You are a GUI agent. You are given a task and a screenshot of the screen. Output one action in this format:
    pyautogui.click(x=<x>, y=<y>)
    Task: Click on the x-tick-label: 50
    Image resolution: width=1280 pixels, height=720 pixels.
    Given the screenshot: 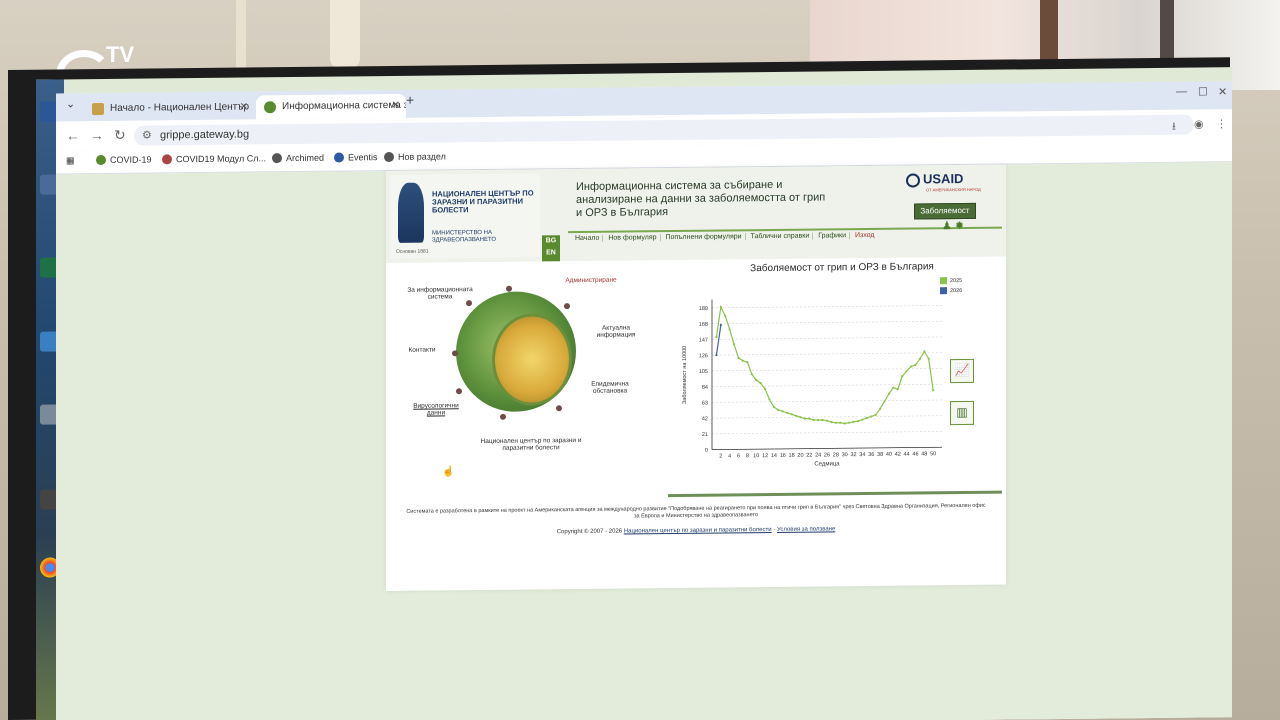 What is the action you would take?
    pyautogui.click(x=933, y=454)
    